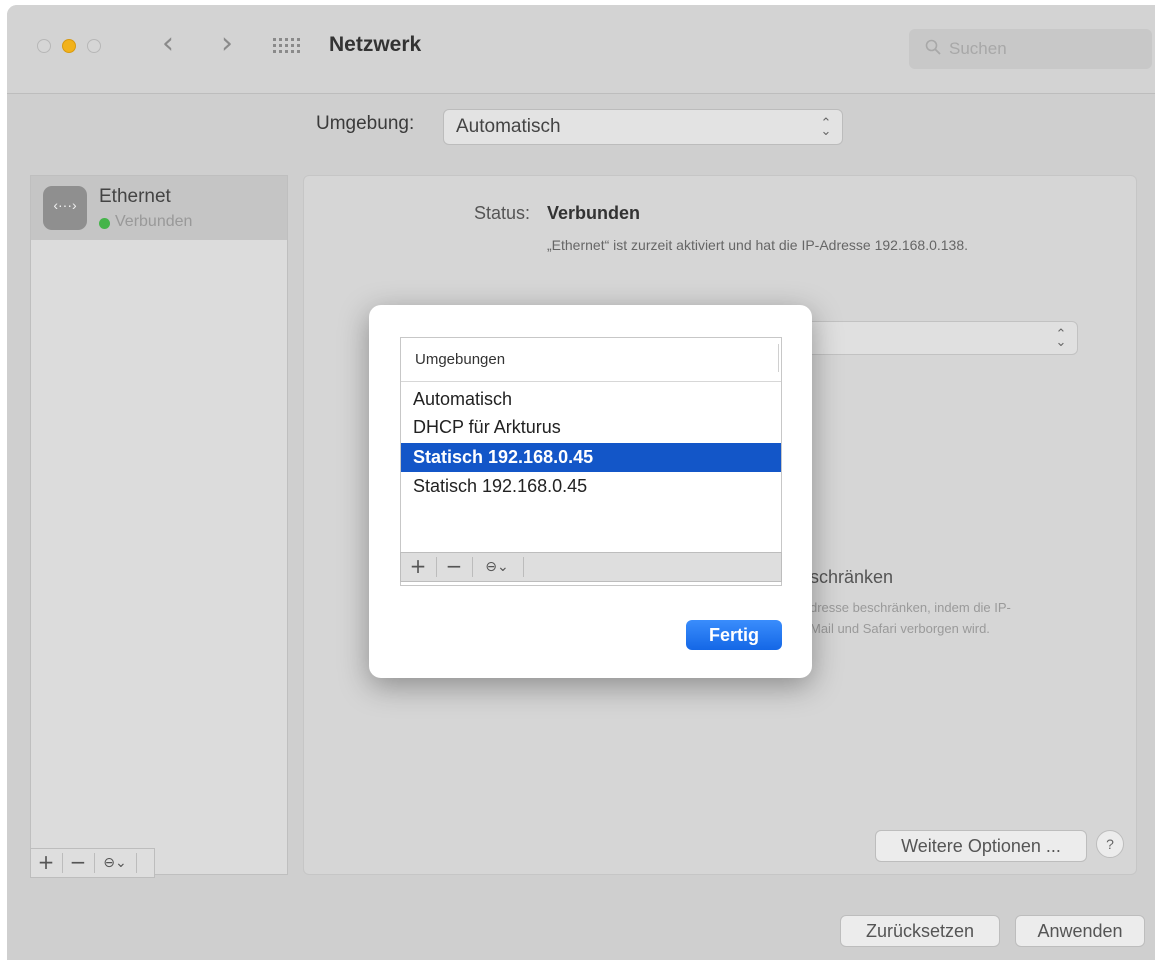  What do you see at coordinates (44, 46) in the screenshot?
I see `close-window-button` at bounding box center [44, 46].